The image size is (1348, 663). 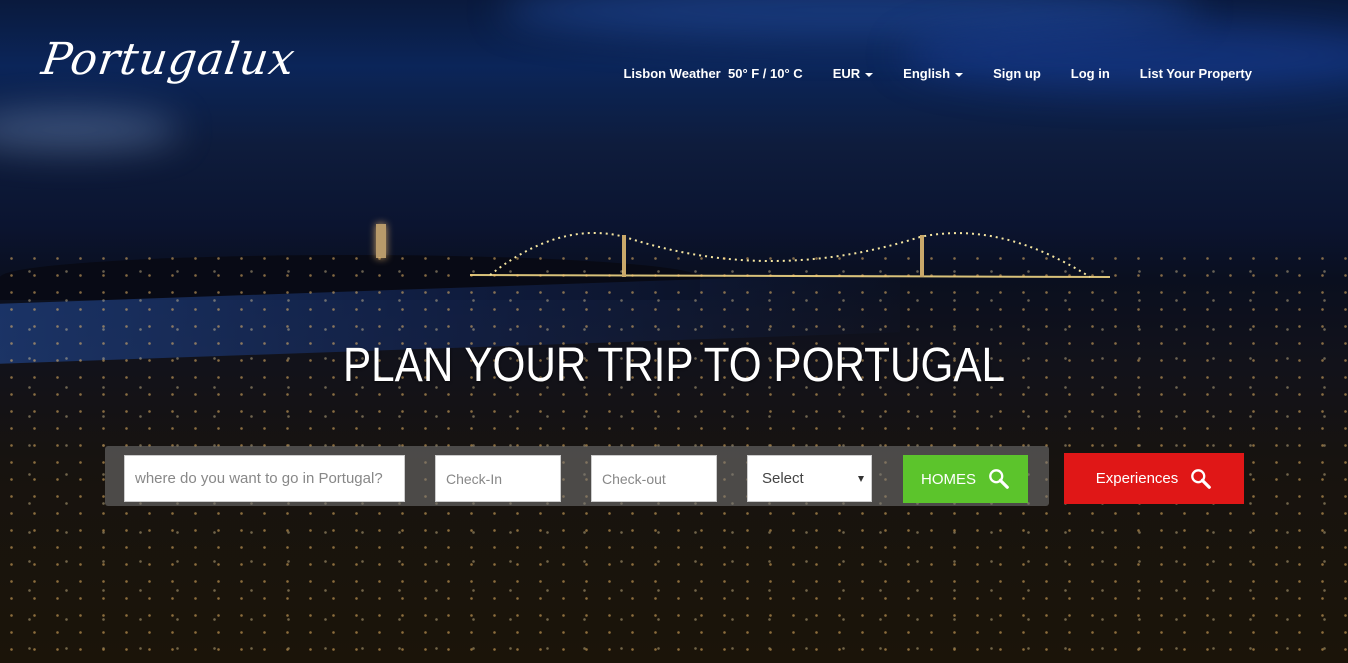 I want to click on signup-link: Sign up, so click(x=1017, y=73).